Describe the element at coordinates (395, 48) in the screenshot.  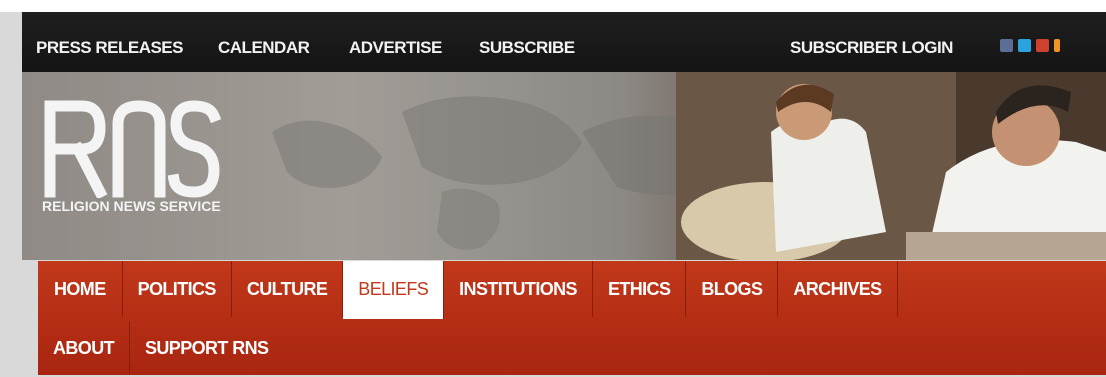
I see `advertise-link: ADVERTISE` at that location.